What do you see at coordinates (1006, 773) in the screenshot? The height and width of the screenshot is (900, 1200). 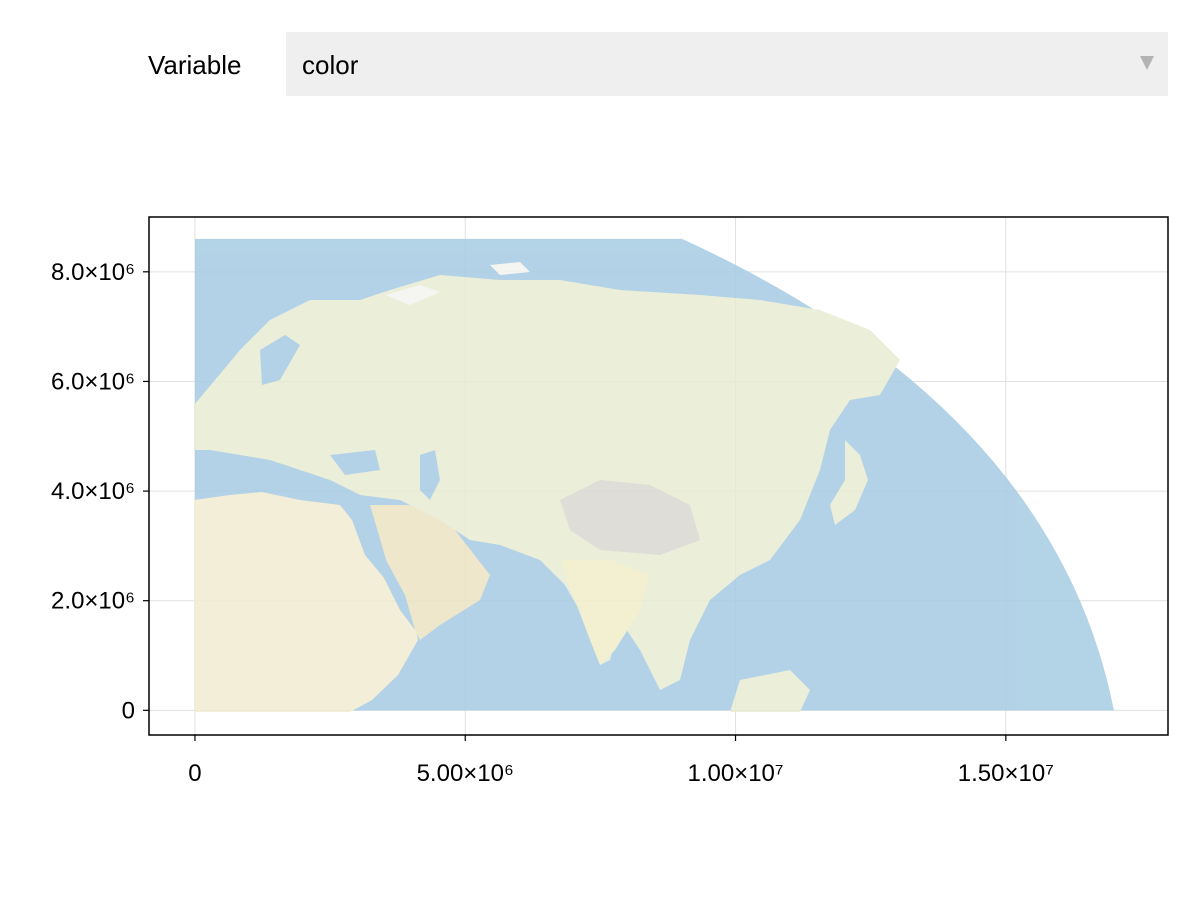 I see `x-tick-label: 1.50×10⁷` at bounding box center [1006, 773].